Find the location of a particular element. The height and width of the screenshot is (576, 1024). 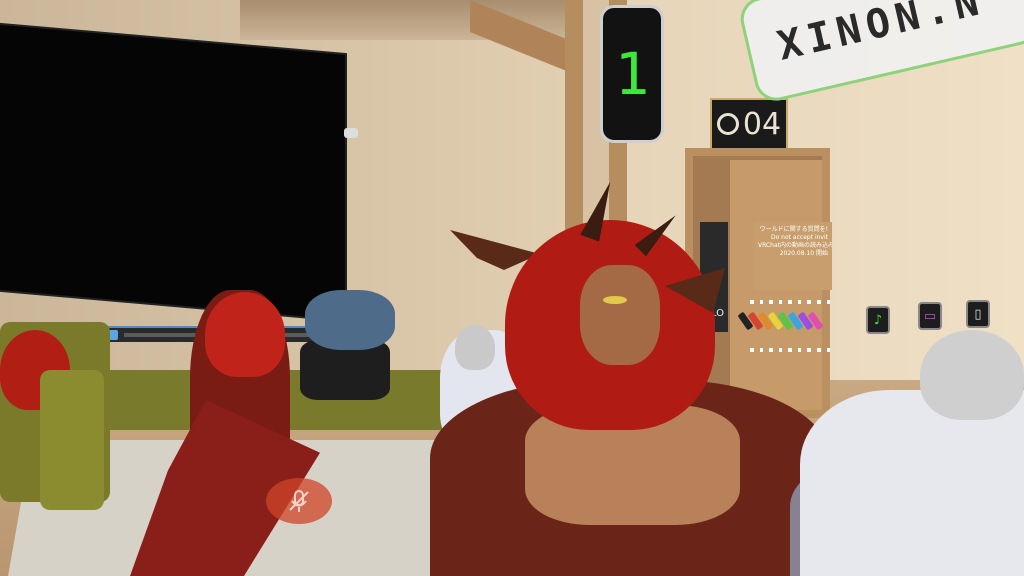

phone-icon: ▯ is located at coordinates (978, 314).